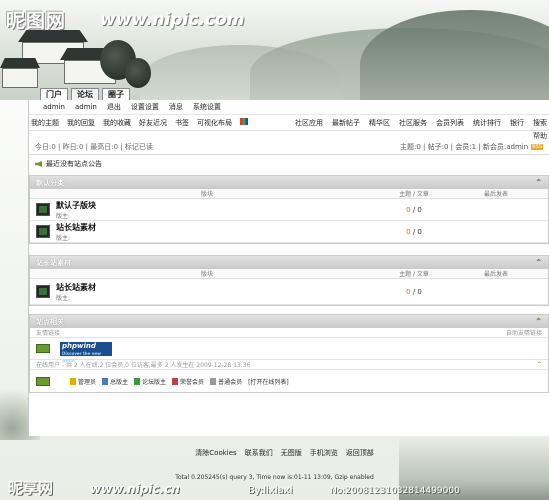  What do you see at coordinates (215, 453) in the screenshot?
I see `clear-cookies-link: 清除Cookies` at bounding box center [215, 453].